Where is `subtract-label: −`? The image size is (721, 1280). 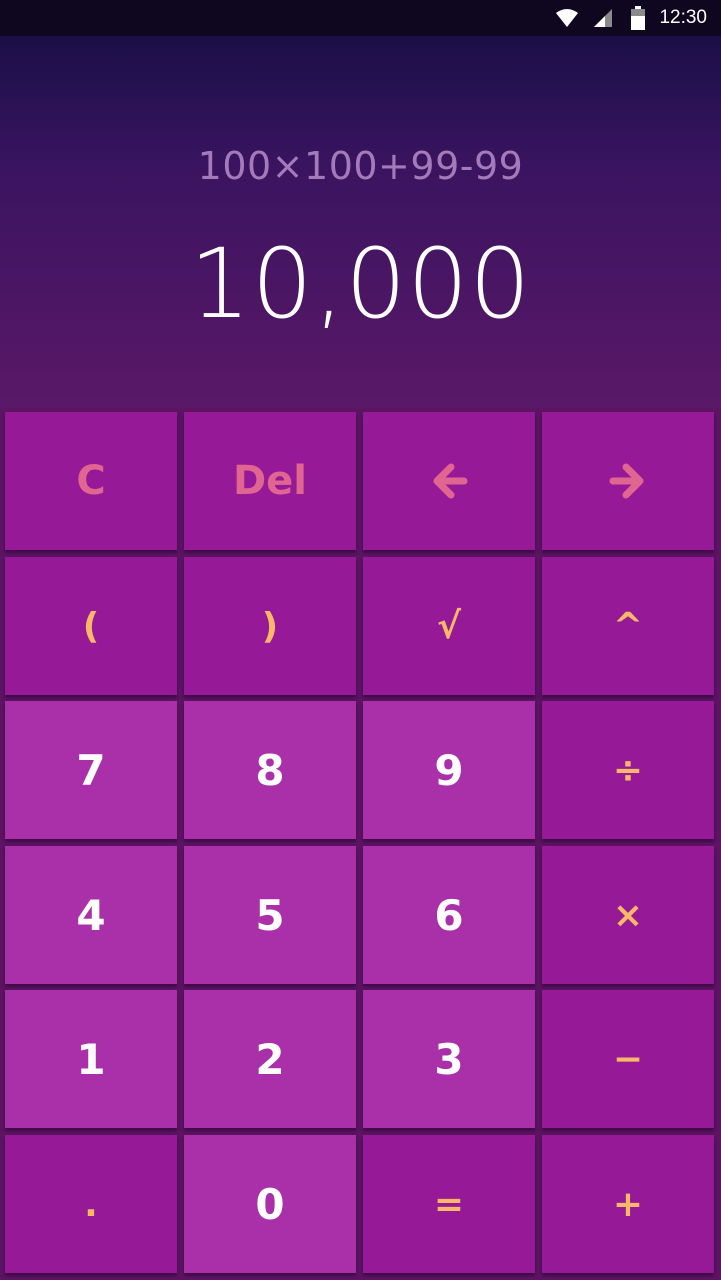 subtract-label: − is located at coordinates (628, 1059).